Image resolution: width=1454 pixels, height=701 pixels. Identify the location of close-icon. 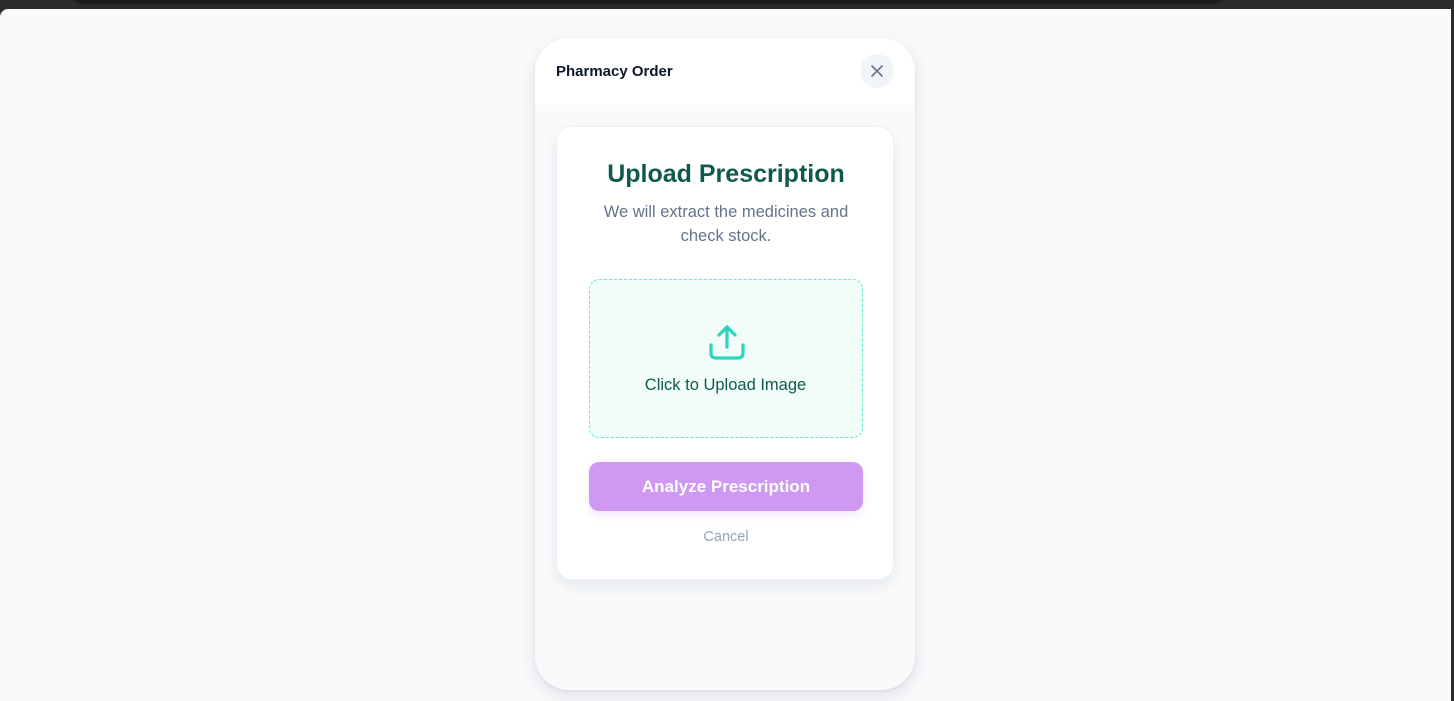
(877, 71).